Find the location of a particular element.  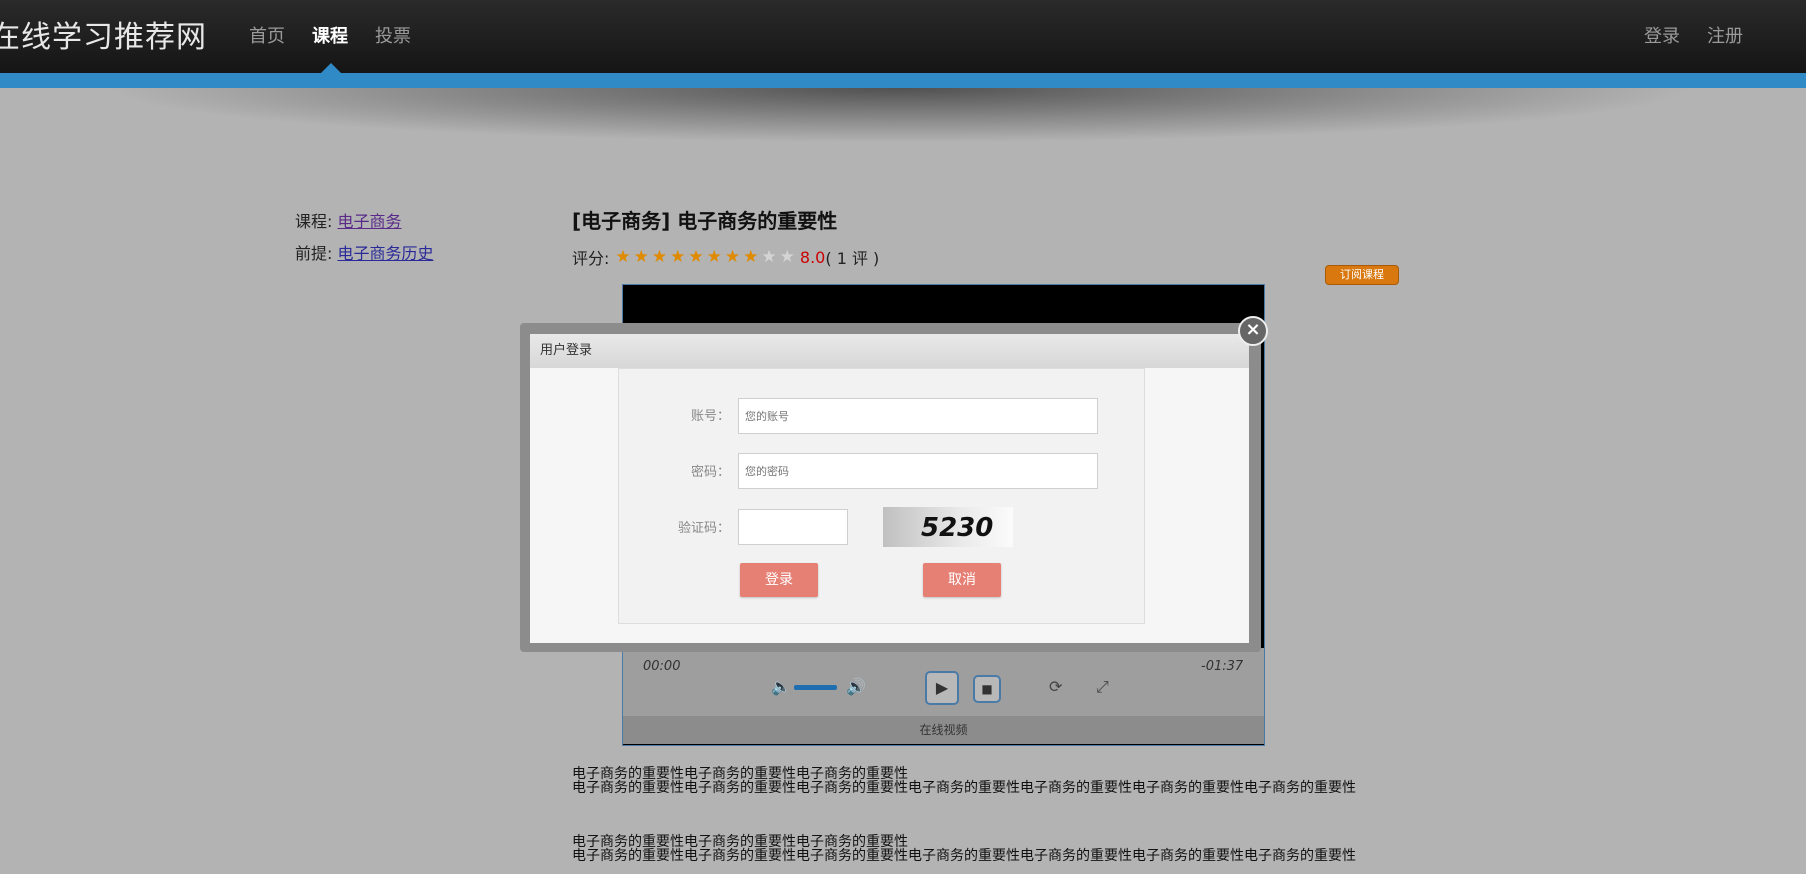

prereq-link: 电子商务历史 is located at coordinates (386, 253).